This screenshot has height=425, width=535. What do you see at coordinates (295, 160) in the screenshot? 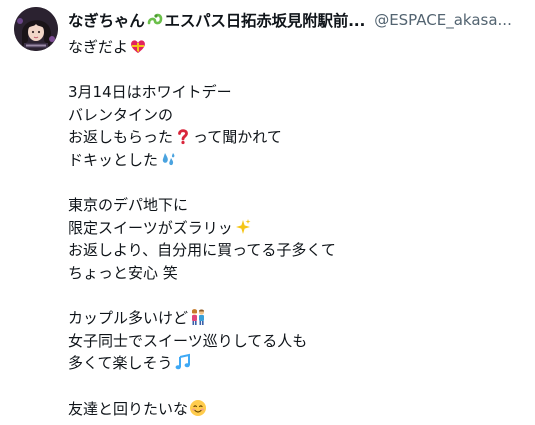
I see `text-line: ドキッとした` at bounding box center [295, 160].